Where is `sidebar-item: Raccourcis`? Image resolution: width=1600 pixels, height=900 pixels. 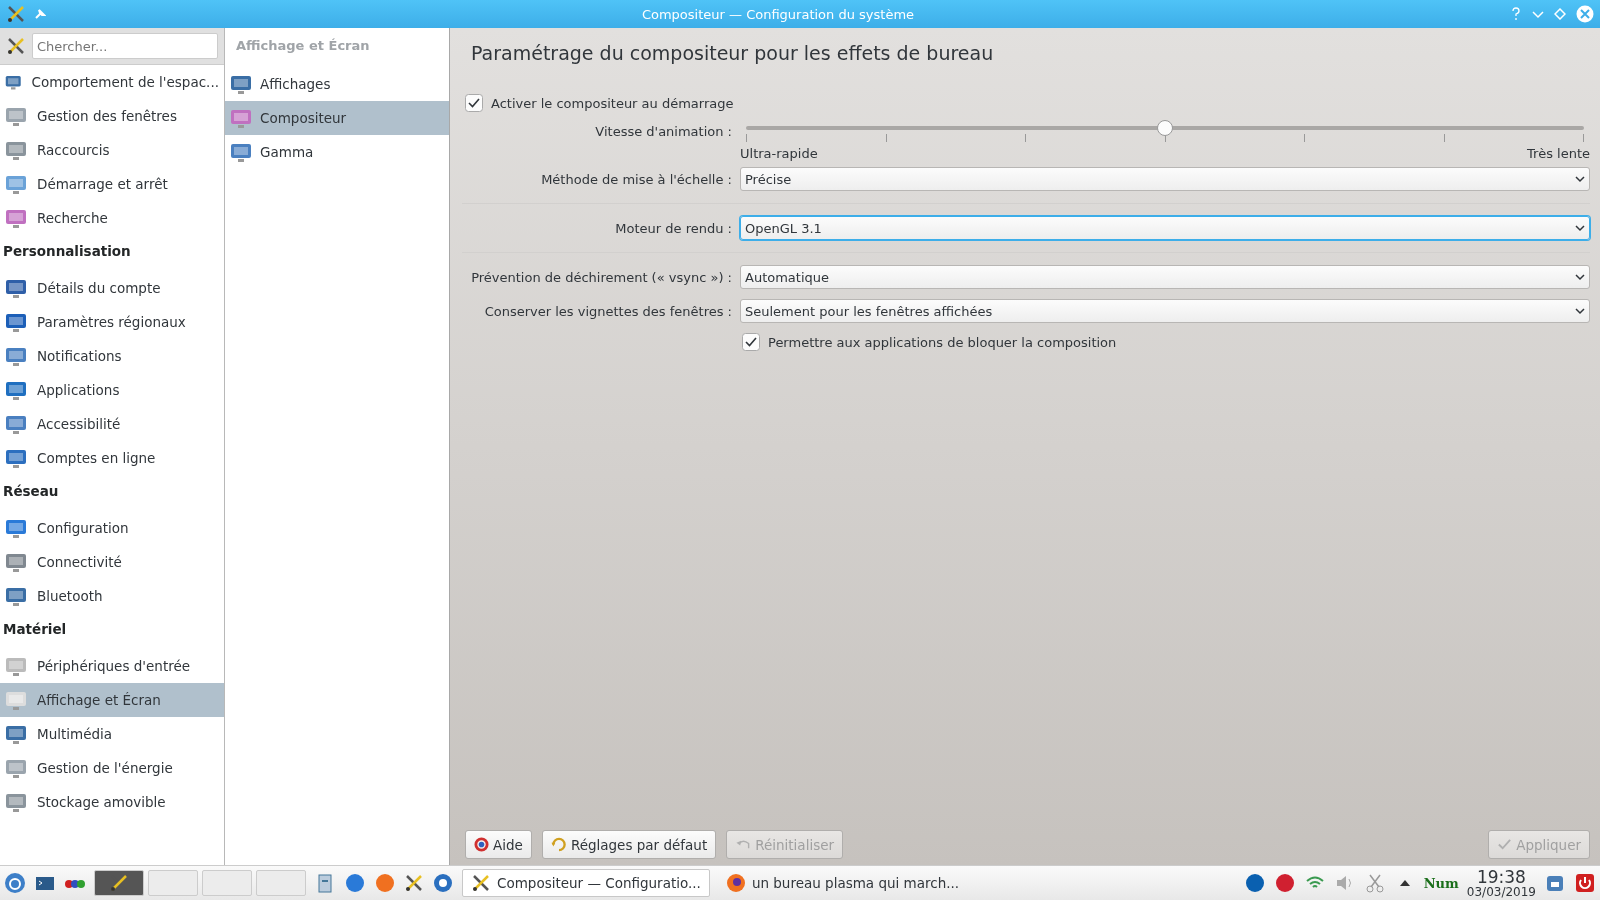 sidebar-item: Raccourcis is located at coordinates (112, 150).